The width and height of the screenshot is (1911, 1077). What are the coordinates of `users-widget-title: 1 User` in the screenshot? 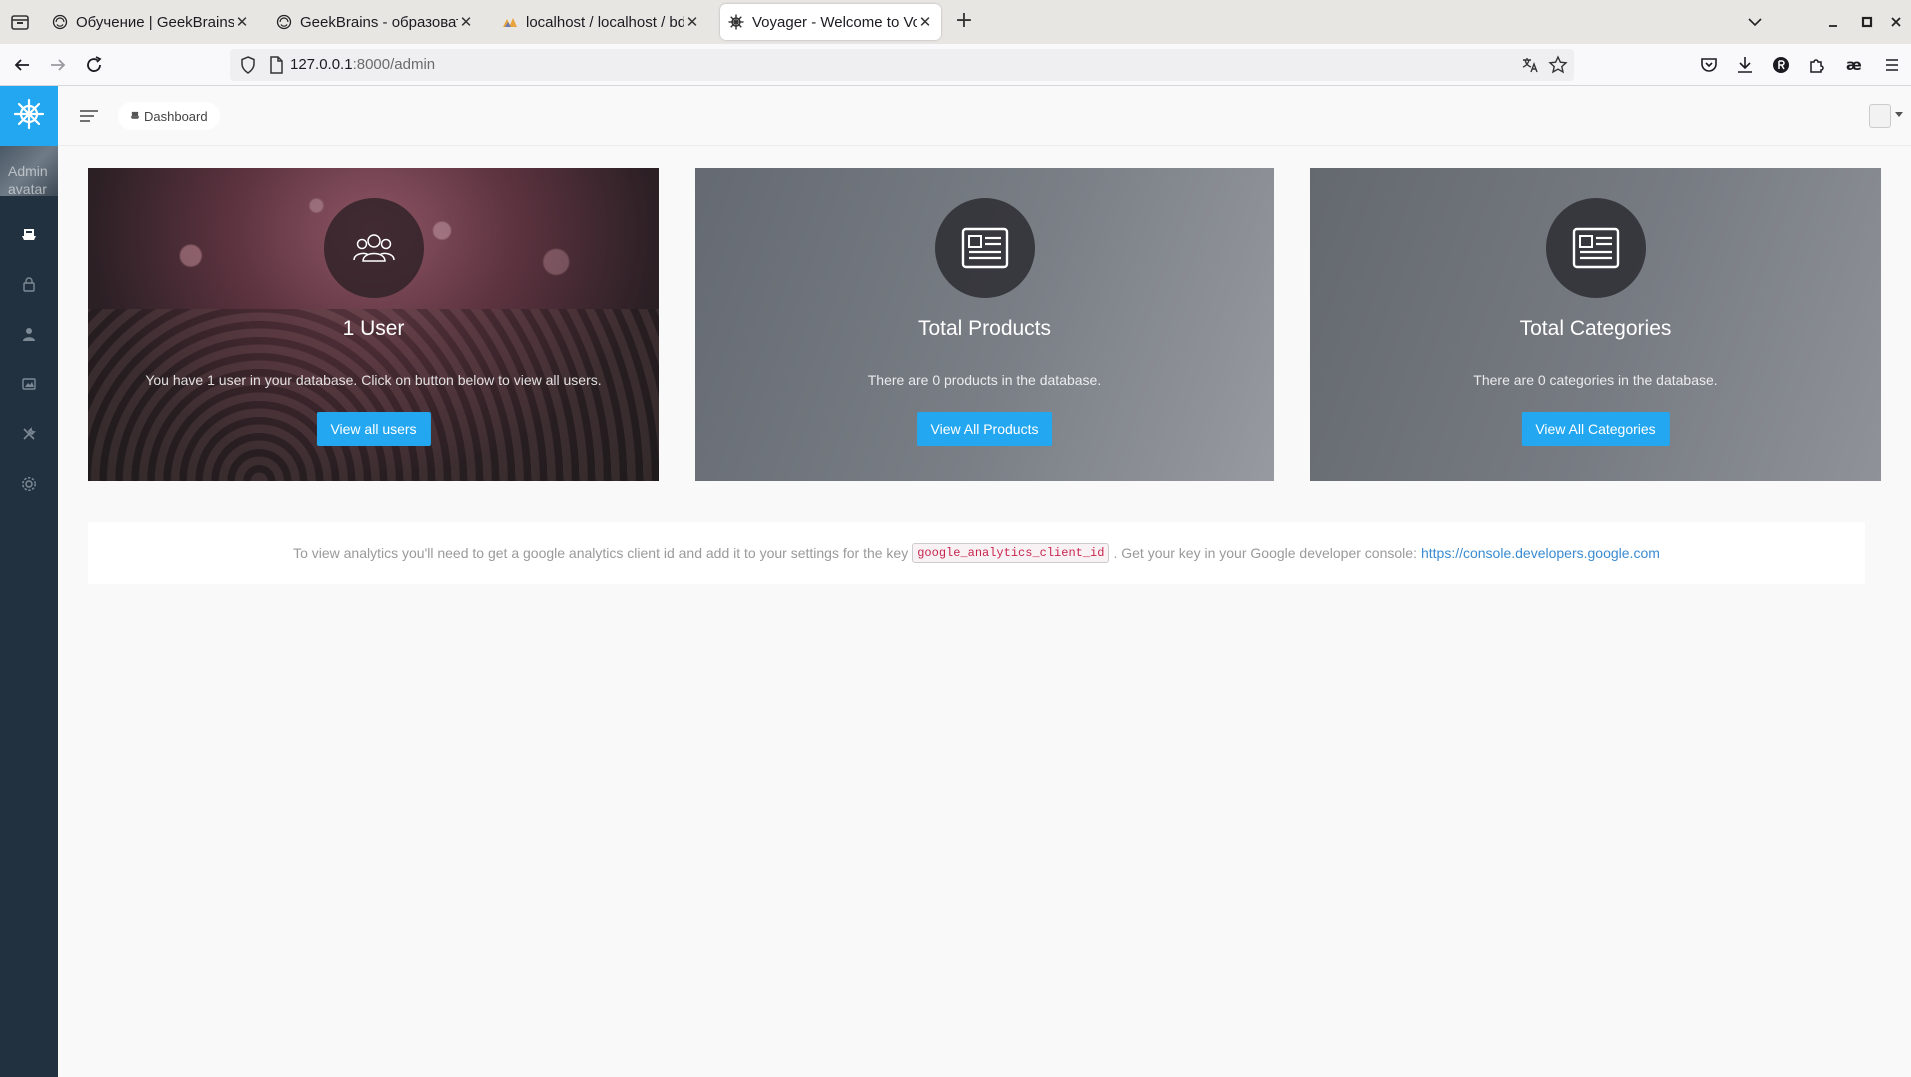 It's located at (373, 328).